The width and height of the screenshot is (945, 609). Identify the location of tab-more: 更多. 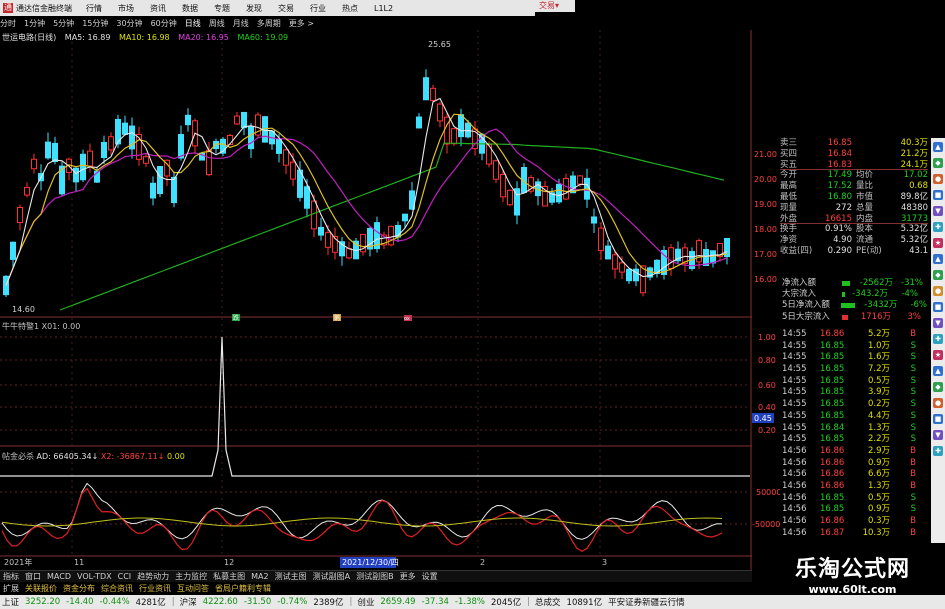
(408, 576).